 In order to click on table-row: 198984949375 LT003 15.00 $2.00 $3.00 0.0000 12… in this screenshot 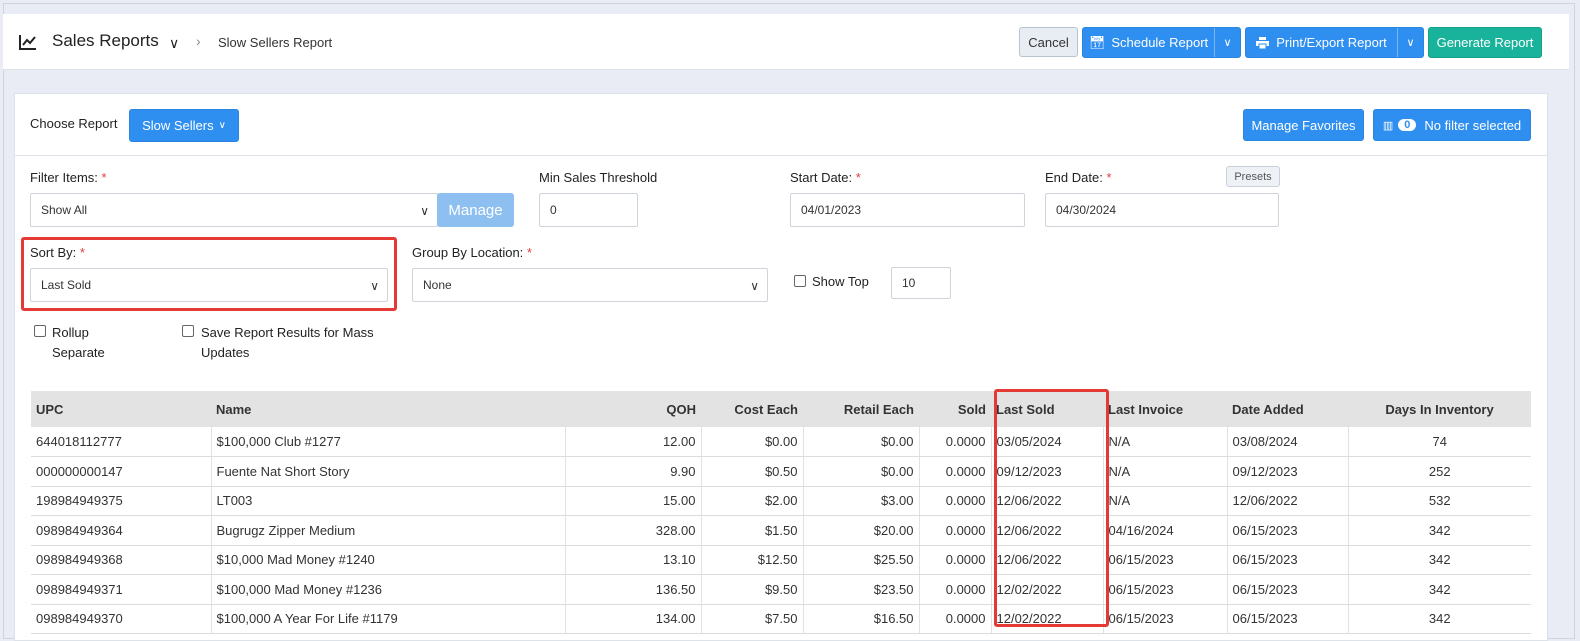, I will do `click(781, 501)`.